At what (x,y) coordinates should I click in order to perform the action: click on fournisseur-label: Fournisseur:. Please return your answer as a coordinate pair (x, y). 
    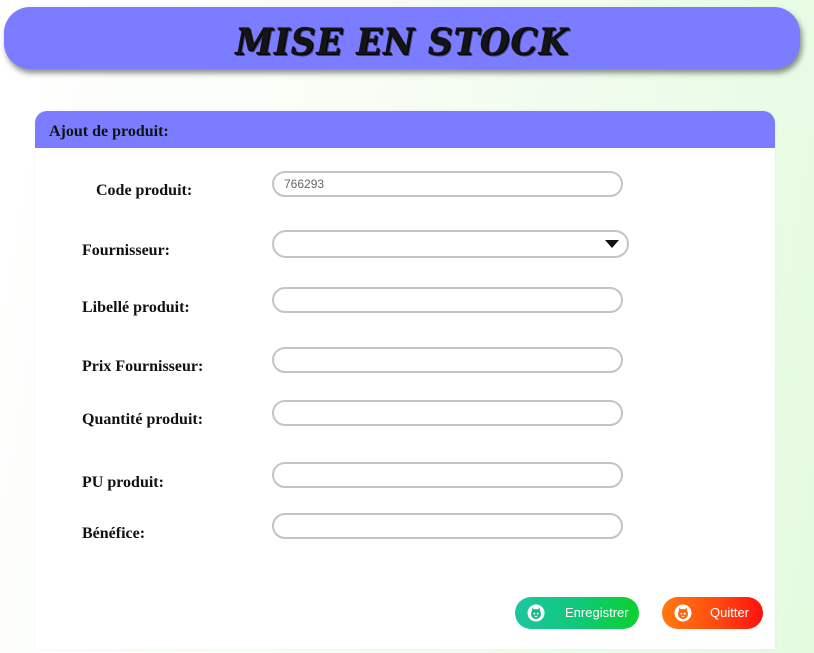
    Looking at the image, I should click on (126, 250).